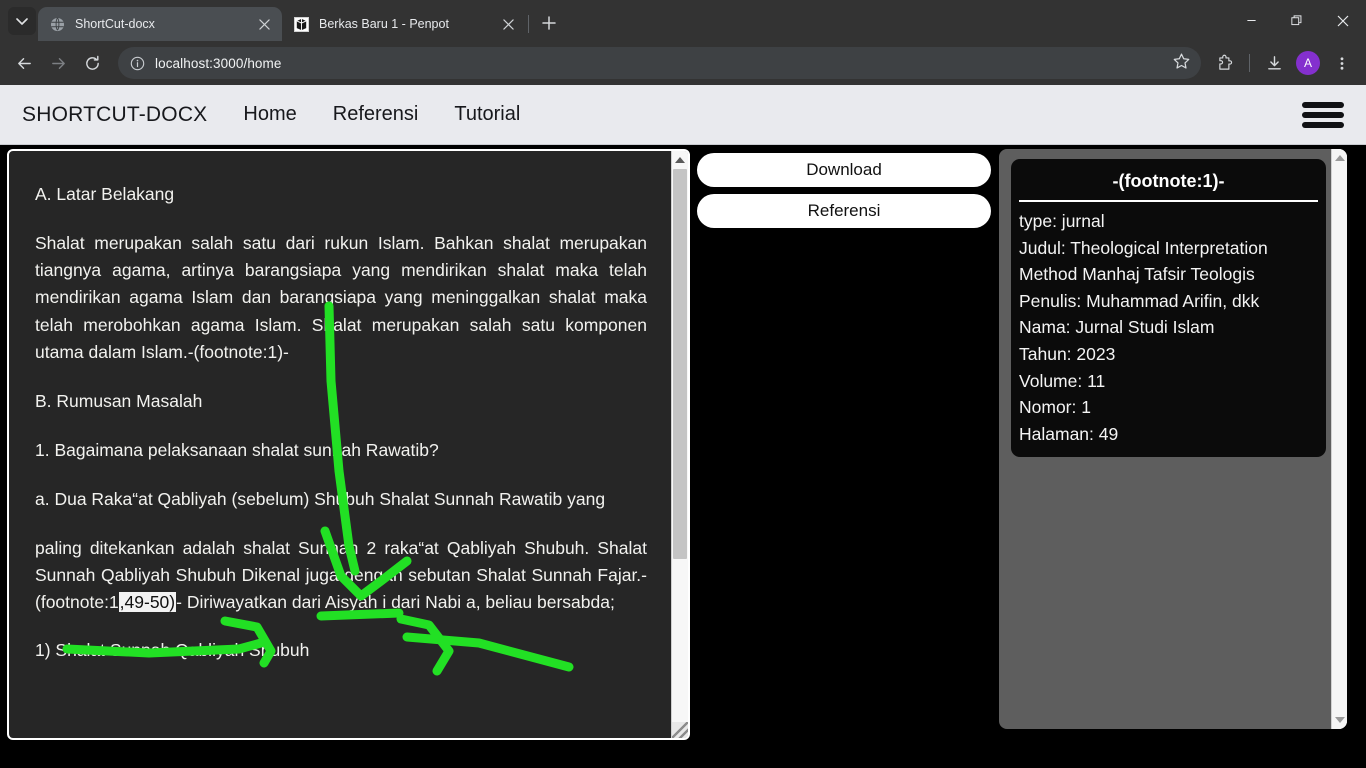 The width and height of the screenshot is (1366, 768). Describe the element at coordinates (115, 24) in the screenshot. I see `tab-title: ShortCut-docx` at that location.